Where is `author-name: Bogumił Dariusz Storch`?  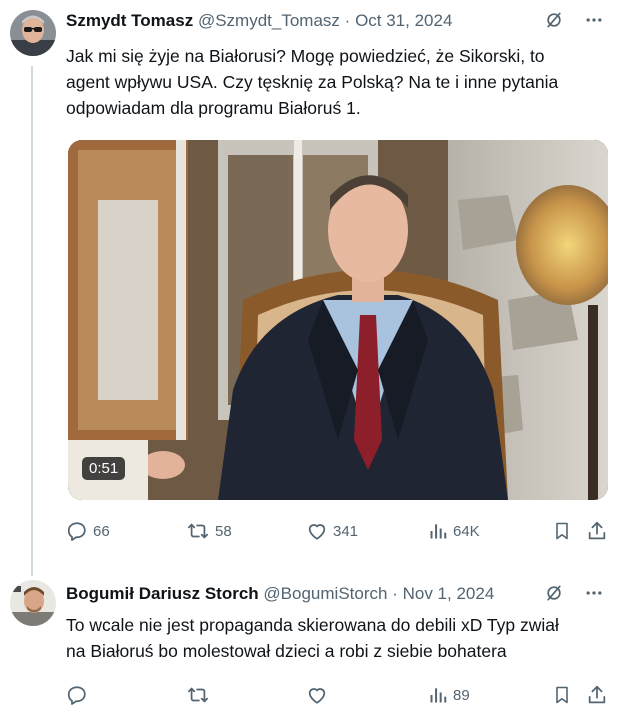 author-name: Bogumił Dariusz Storch is located at coordinates (162, 593).